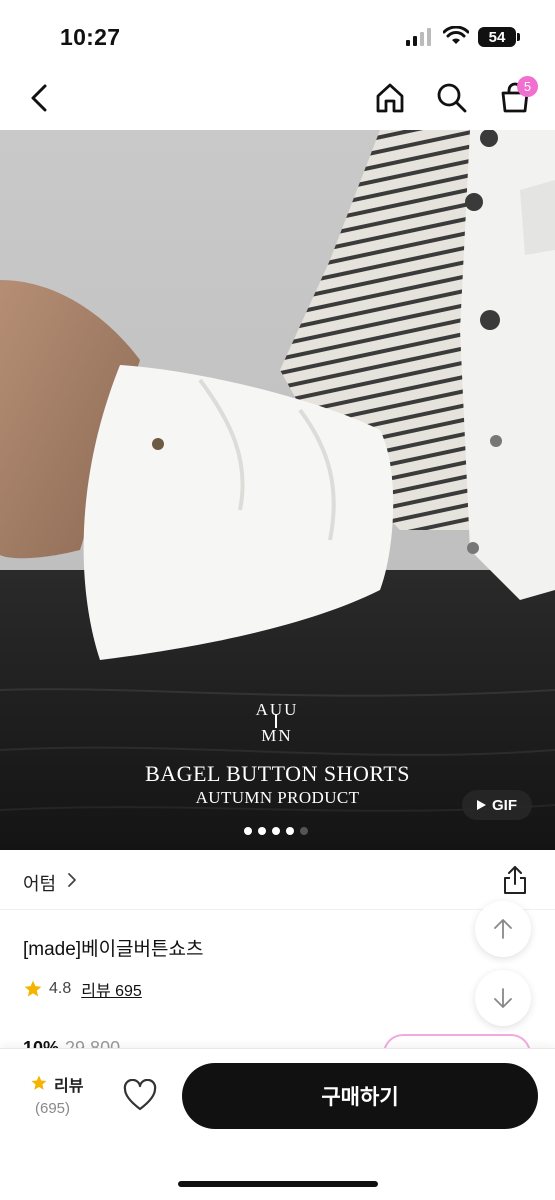 The image size is (555, 1200). I want to click on buy-button: 구매하기, so click(360, 1096).